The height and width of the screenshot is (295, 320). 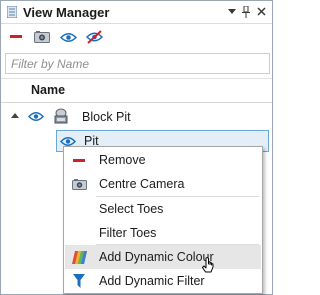 I want to click on filter-by-name-input, so click(x=137, y=63).